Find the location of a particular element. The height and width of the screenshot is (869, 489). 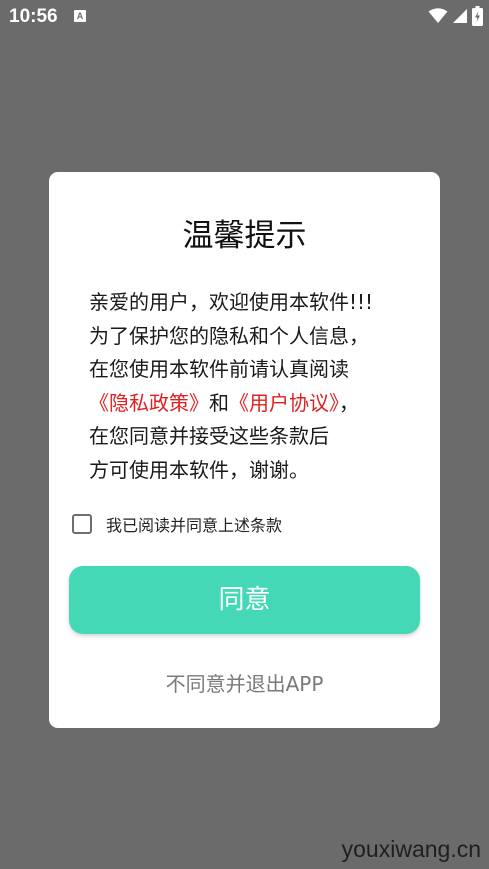

signal-icon is located at coordinates (460, 16).